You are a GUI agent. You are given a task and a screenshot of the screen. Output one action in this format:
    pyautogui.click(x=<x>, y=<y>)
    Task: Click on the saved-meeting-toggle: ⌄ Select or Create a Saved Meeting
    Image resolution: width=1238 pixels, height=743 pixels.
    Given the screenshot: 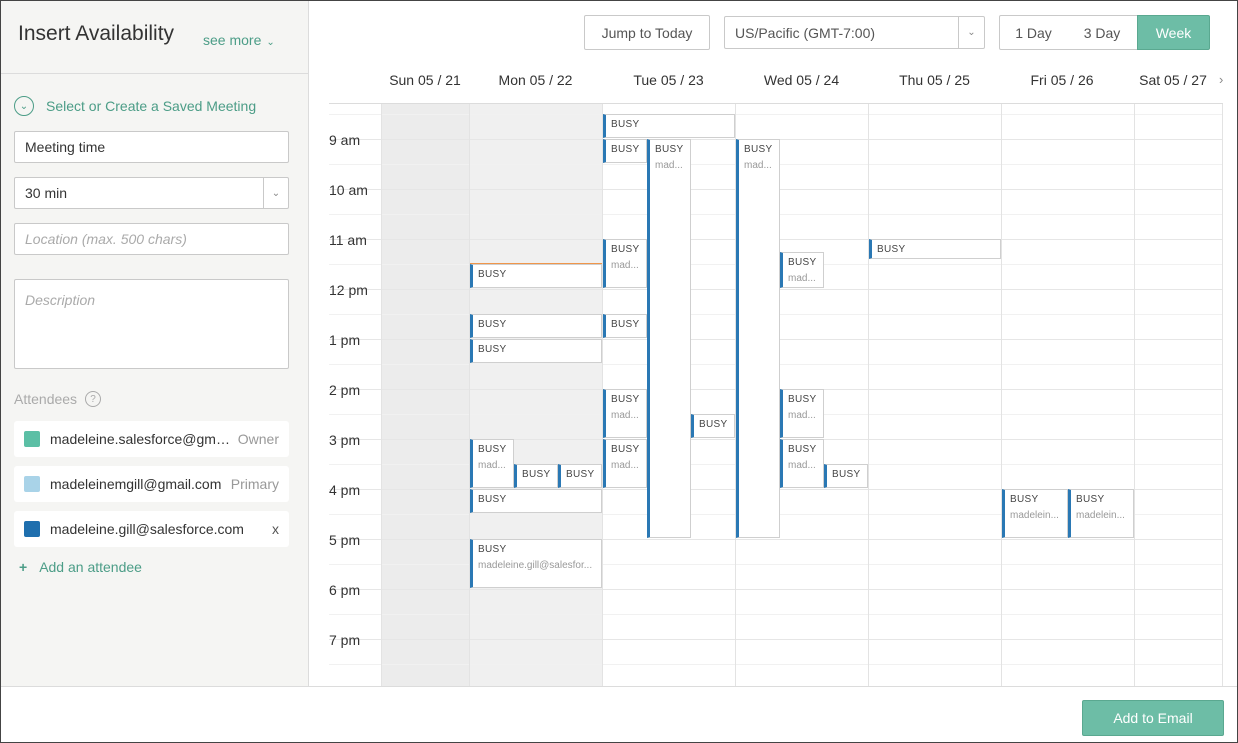 What is the action you would take?
    pyautogui.click(x=135, y=106)
    